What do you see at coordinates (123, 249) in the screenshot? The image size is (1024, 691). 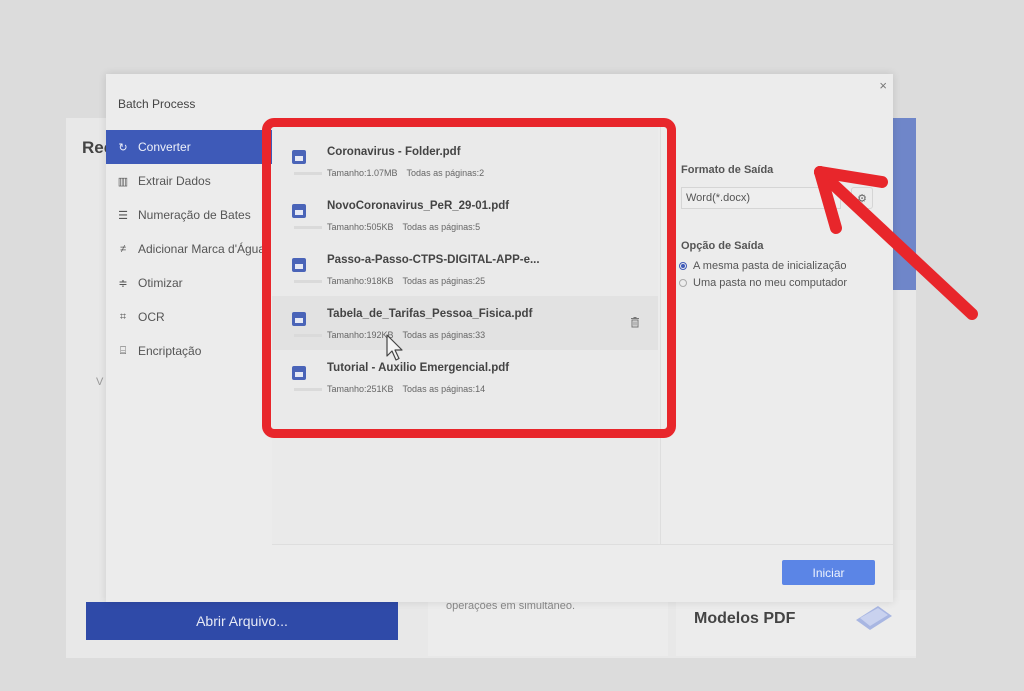 I see `watermark-icon: ≠` at bounding box center [123, 249].